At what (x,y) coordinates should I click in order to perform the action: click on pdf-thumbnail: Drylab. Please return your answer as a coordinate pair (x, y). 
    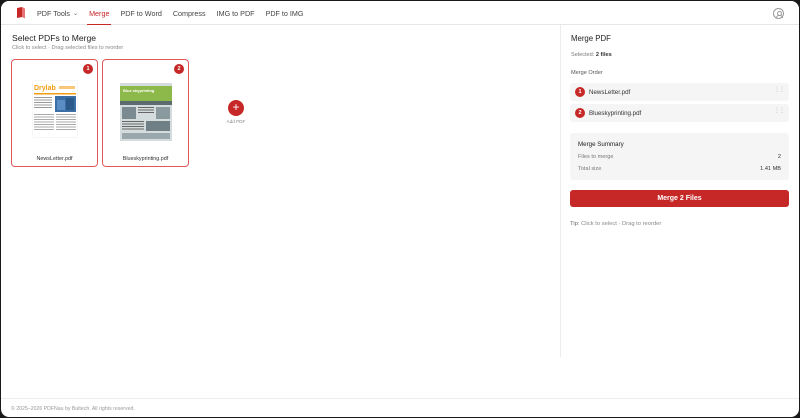
    Looking at the image, I should click on (55, 109).